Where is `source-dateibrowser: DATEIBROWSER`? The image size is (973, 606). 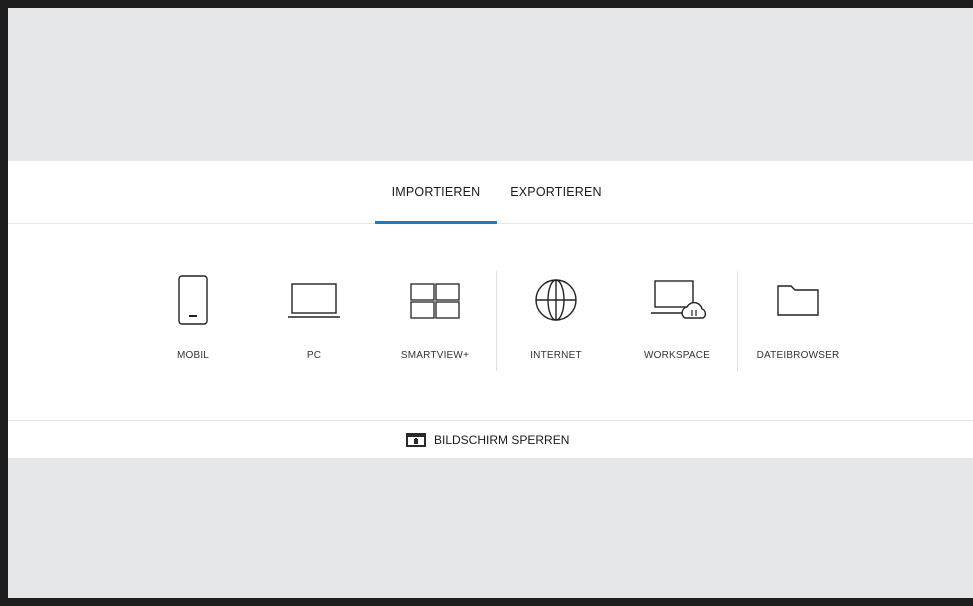
source-dateibrowser: DATEIBROWSER is located at coordinates (798, 326).